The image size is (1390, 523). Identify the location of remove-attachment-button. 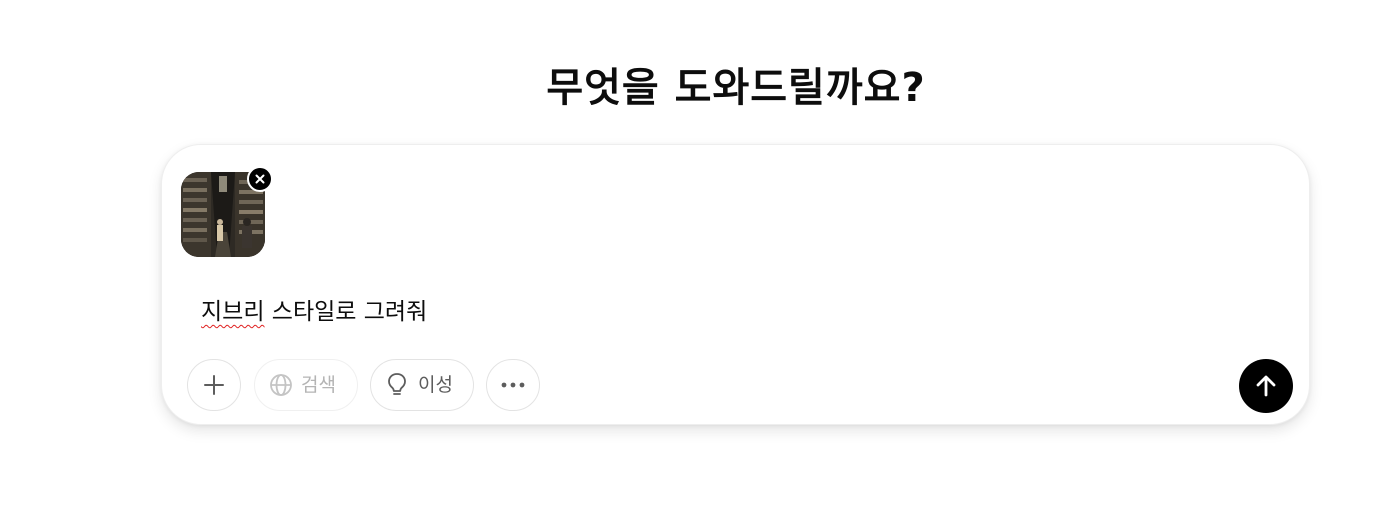
(260, 179).